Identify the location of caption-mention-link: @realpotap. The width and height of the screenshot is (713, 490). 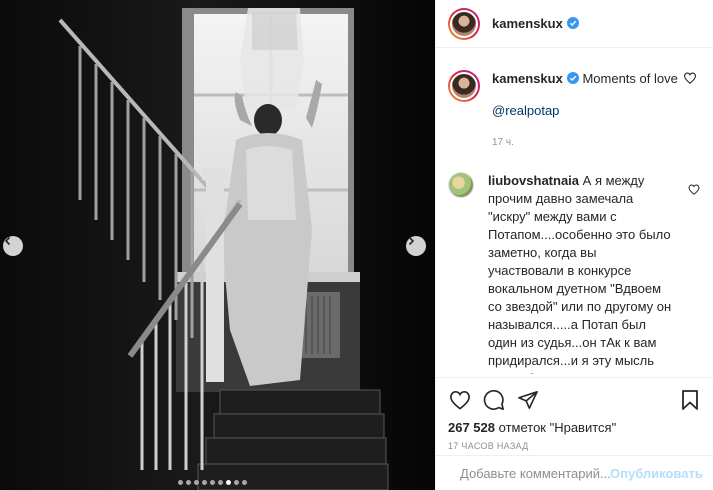
(597, 111).